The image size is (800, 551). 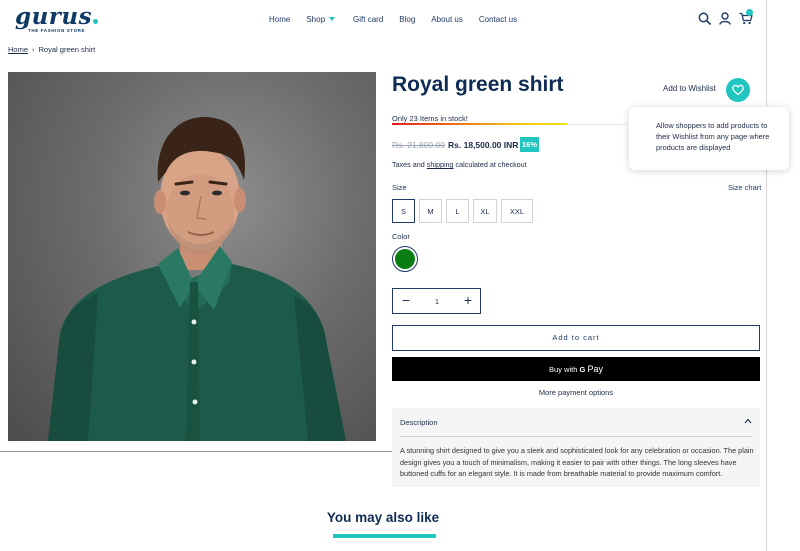 What do you see at coordinates (440, 164) in the screenshot?
I see `shipping-link: shipping` at bounding box center [440, 164].